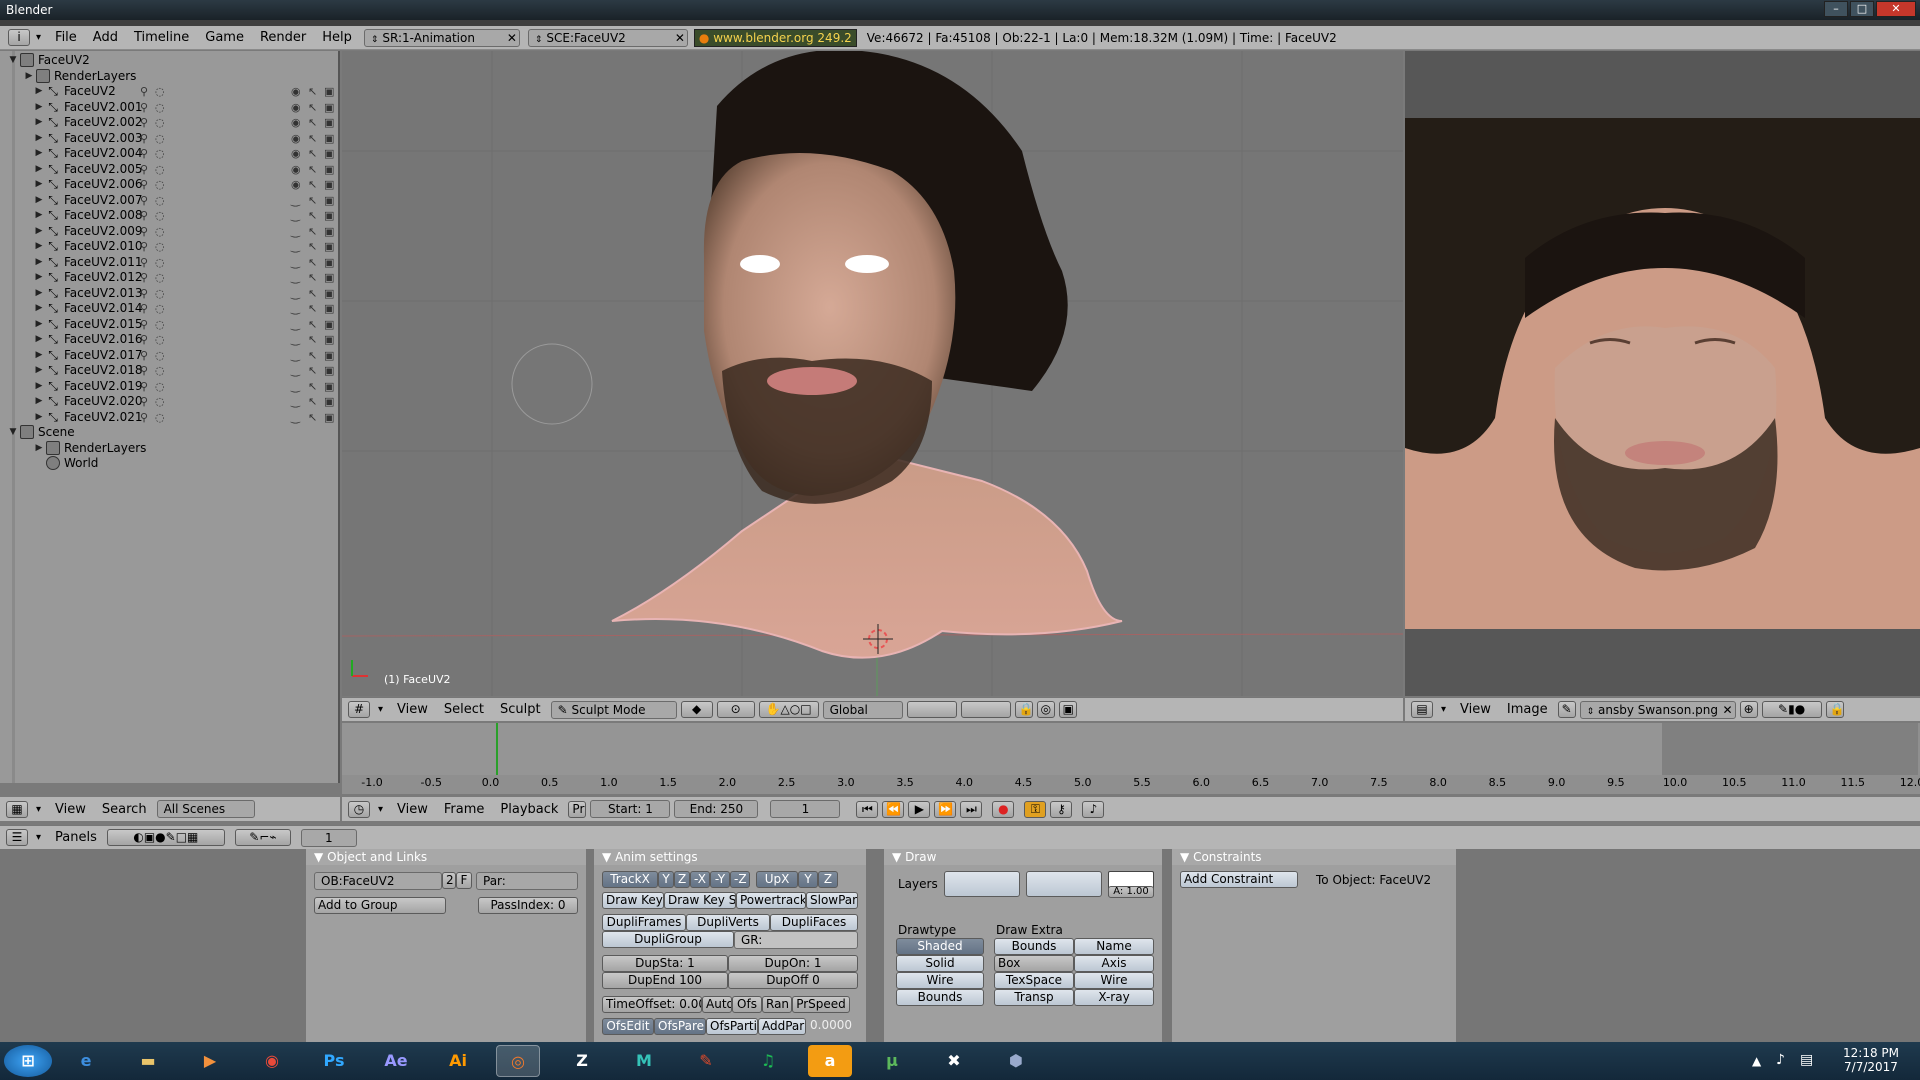  Describe the element at coordinates (529, 809) in the screenshot. I see `menu-playback: Playback` at that location.